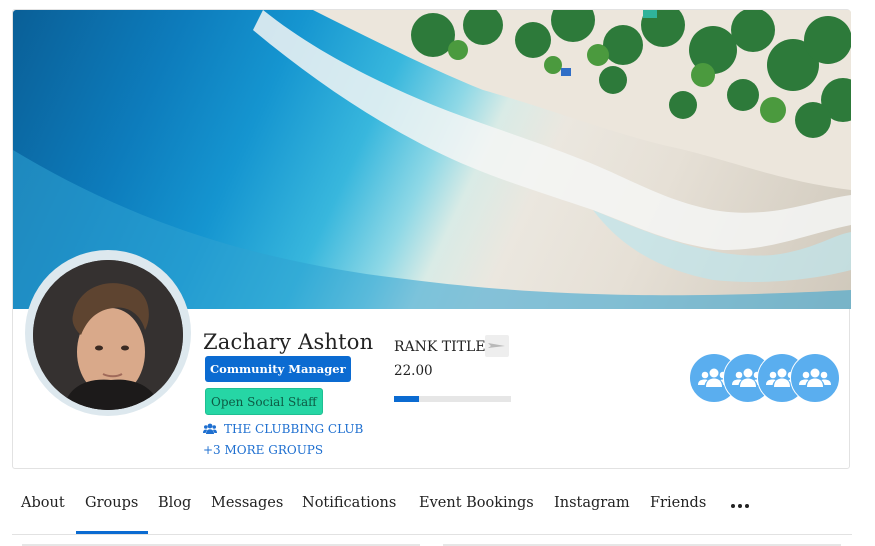  What do you see at coordinates (294, 429) in the screenshot?
I see `group-name: THE CLUBBING CLUB` at bounding box center [294, 429].